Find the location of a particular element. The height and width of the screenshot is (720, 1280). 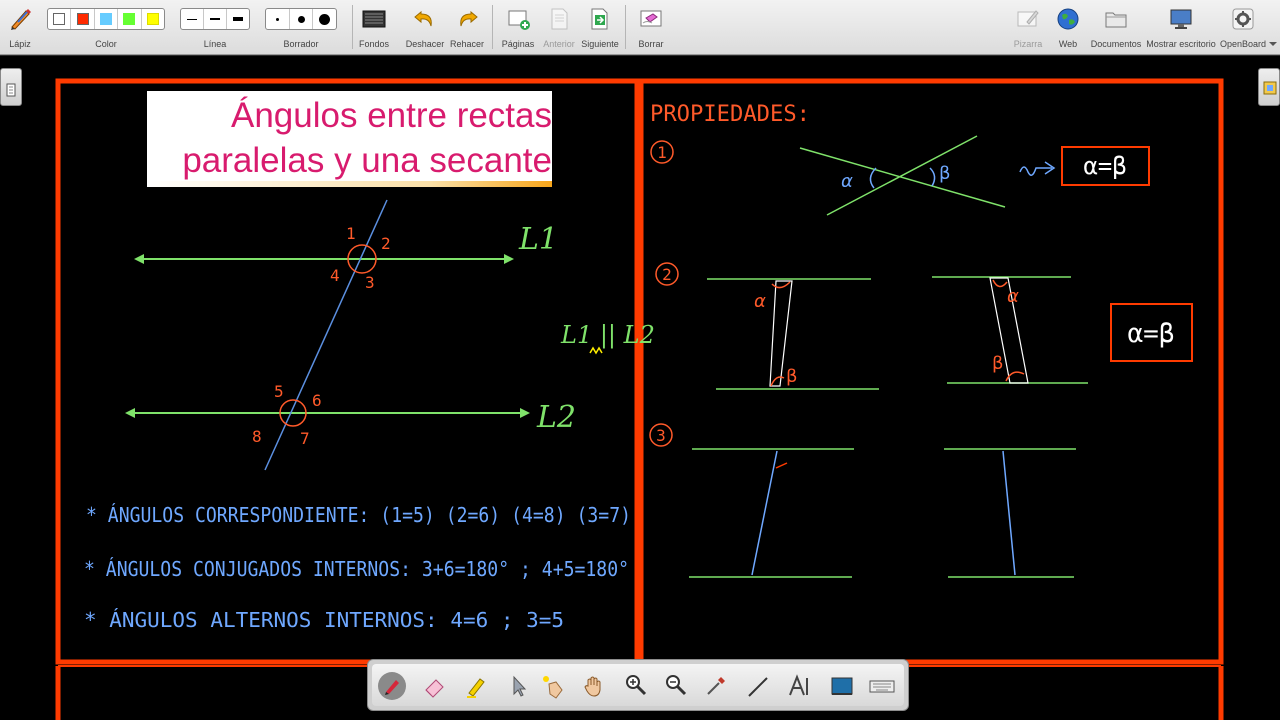

property3-secants is located at coordinates (883, 513).